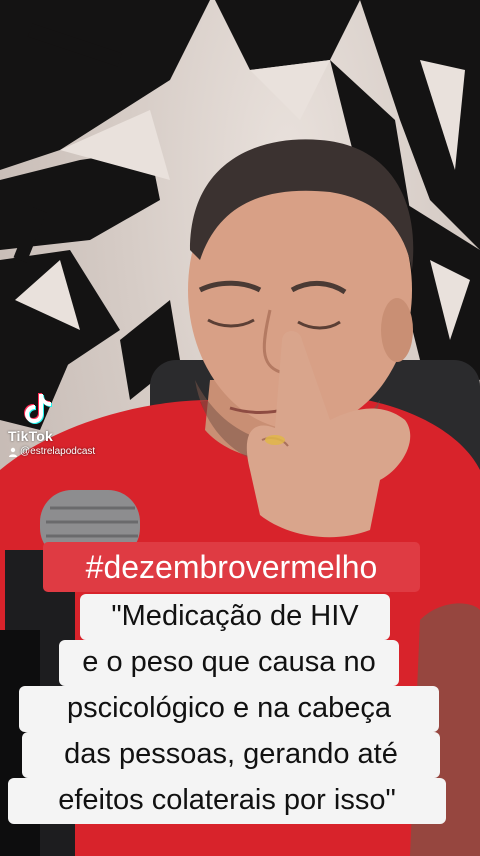 Image resolution: width=480 pixels, height=856 pixels. I want to click on creator-username-text: @estrelapodcast, so click(58, 451).